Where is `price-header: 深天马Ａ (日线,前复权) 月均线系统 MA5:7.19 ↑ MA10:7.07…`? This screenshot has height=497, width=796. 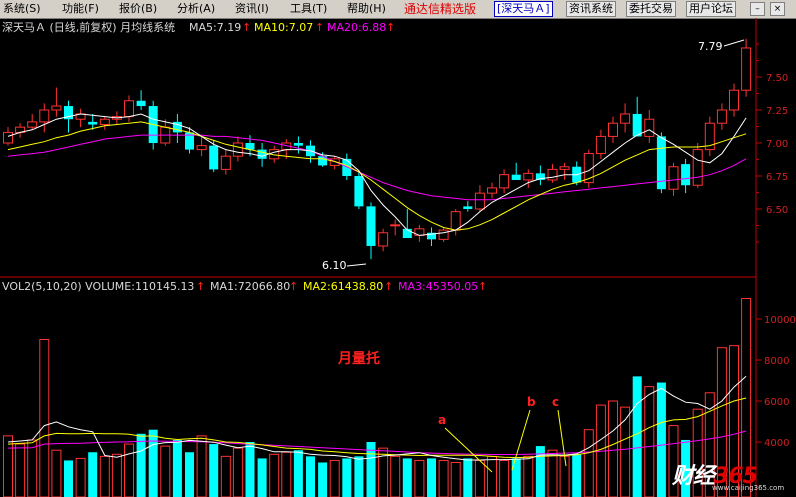 price-header: 深天马Ａ (日线,前复权) 月均线系统 MA5:7.19 ↑ MA10:7.07… is located at coordinates (198, 27).